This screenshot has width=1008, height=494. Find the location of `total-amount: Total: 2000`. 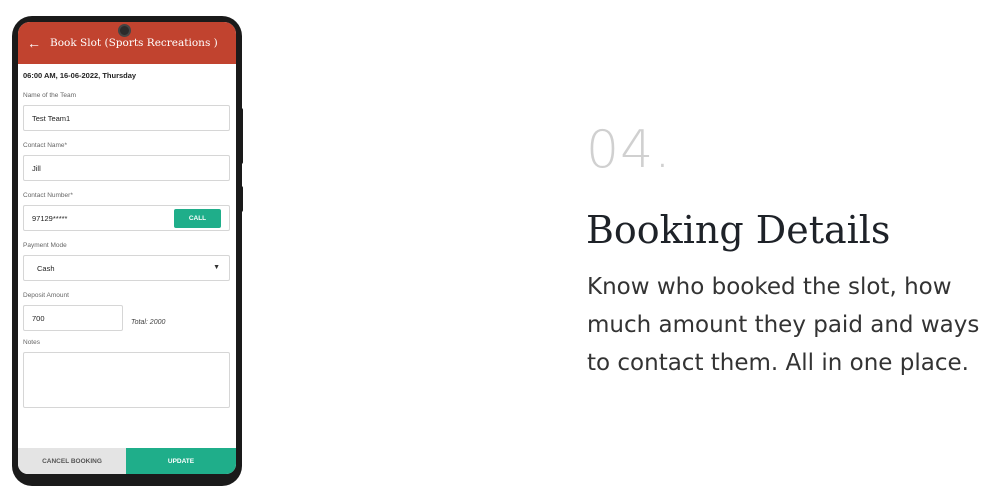

total-amount: Total: 2000 is located at coordinates (148, 322).